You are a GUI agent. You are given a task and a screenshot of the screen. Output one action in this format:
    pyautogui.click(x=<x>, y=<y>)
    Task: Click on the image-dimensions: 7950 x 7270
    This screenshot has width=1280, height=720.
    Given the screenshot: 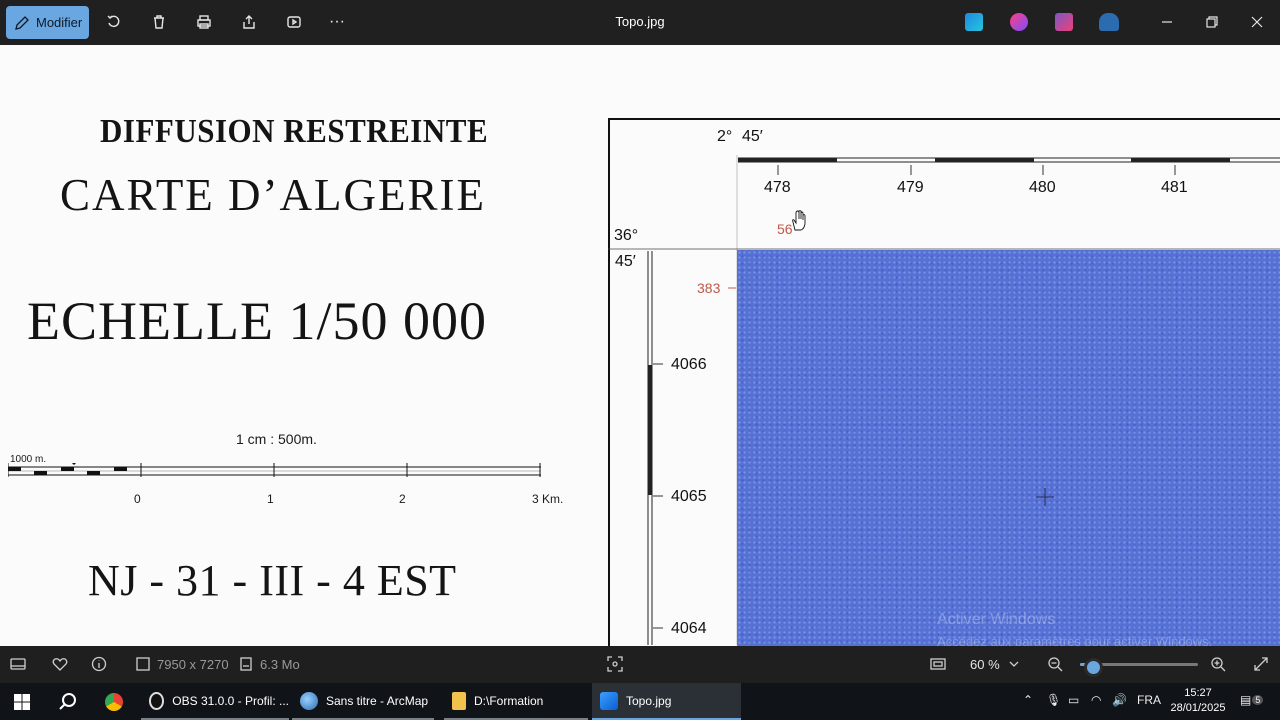 What is the action you would take?
    pyautogui.click(x=193, y=664)
    